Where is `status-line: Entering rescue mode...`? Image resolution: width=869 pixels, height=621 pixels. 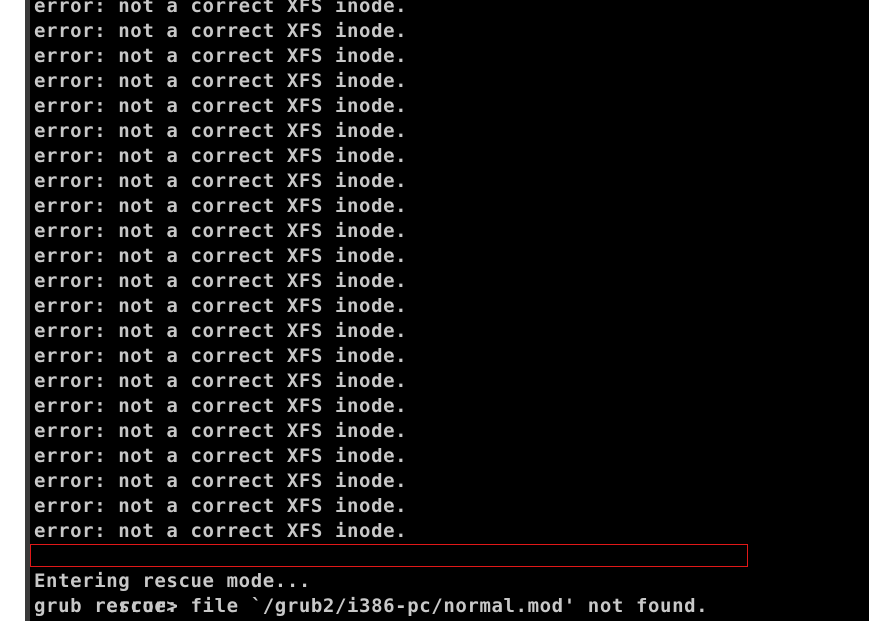
status-line: Entering rescue mode... is located at coordinates (172, 581).